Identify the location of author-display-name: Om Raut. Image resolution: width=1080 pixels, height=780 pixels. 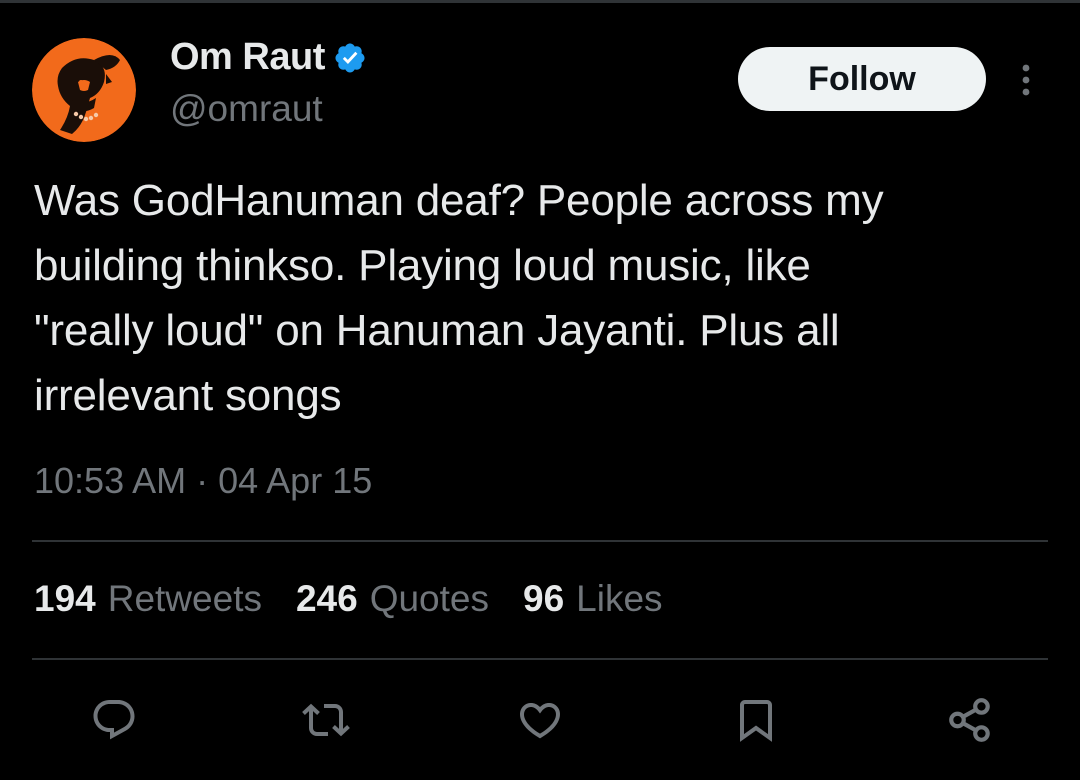
(247, 57).